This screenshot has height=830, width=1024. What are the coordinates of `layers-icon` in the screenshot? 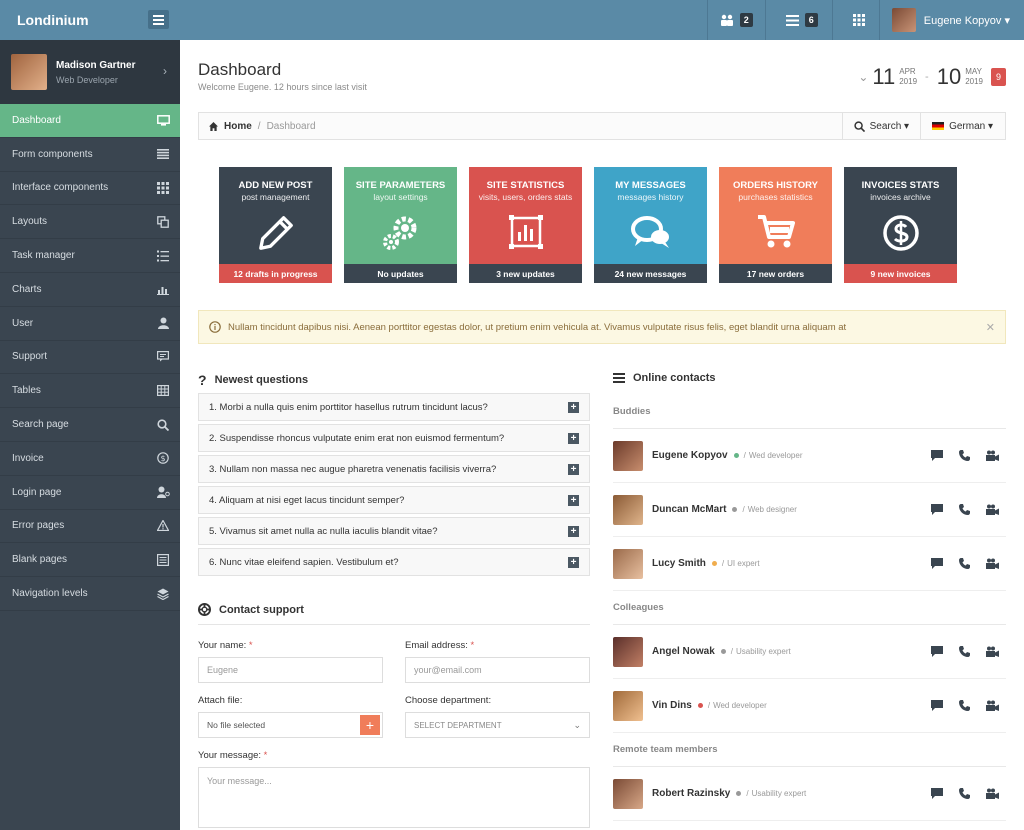 It's located at (163, 594).